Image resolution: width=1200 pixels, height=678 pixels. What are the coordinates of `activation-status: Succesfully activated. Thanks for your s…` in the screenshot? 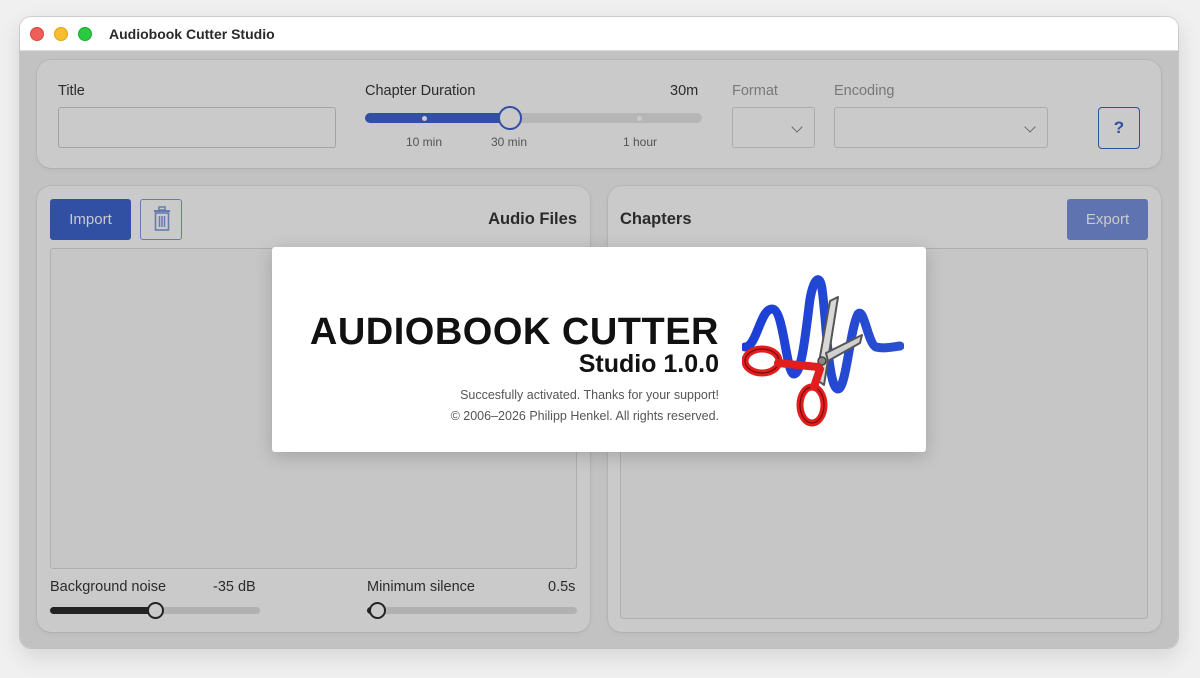 It's located at (589, 395).